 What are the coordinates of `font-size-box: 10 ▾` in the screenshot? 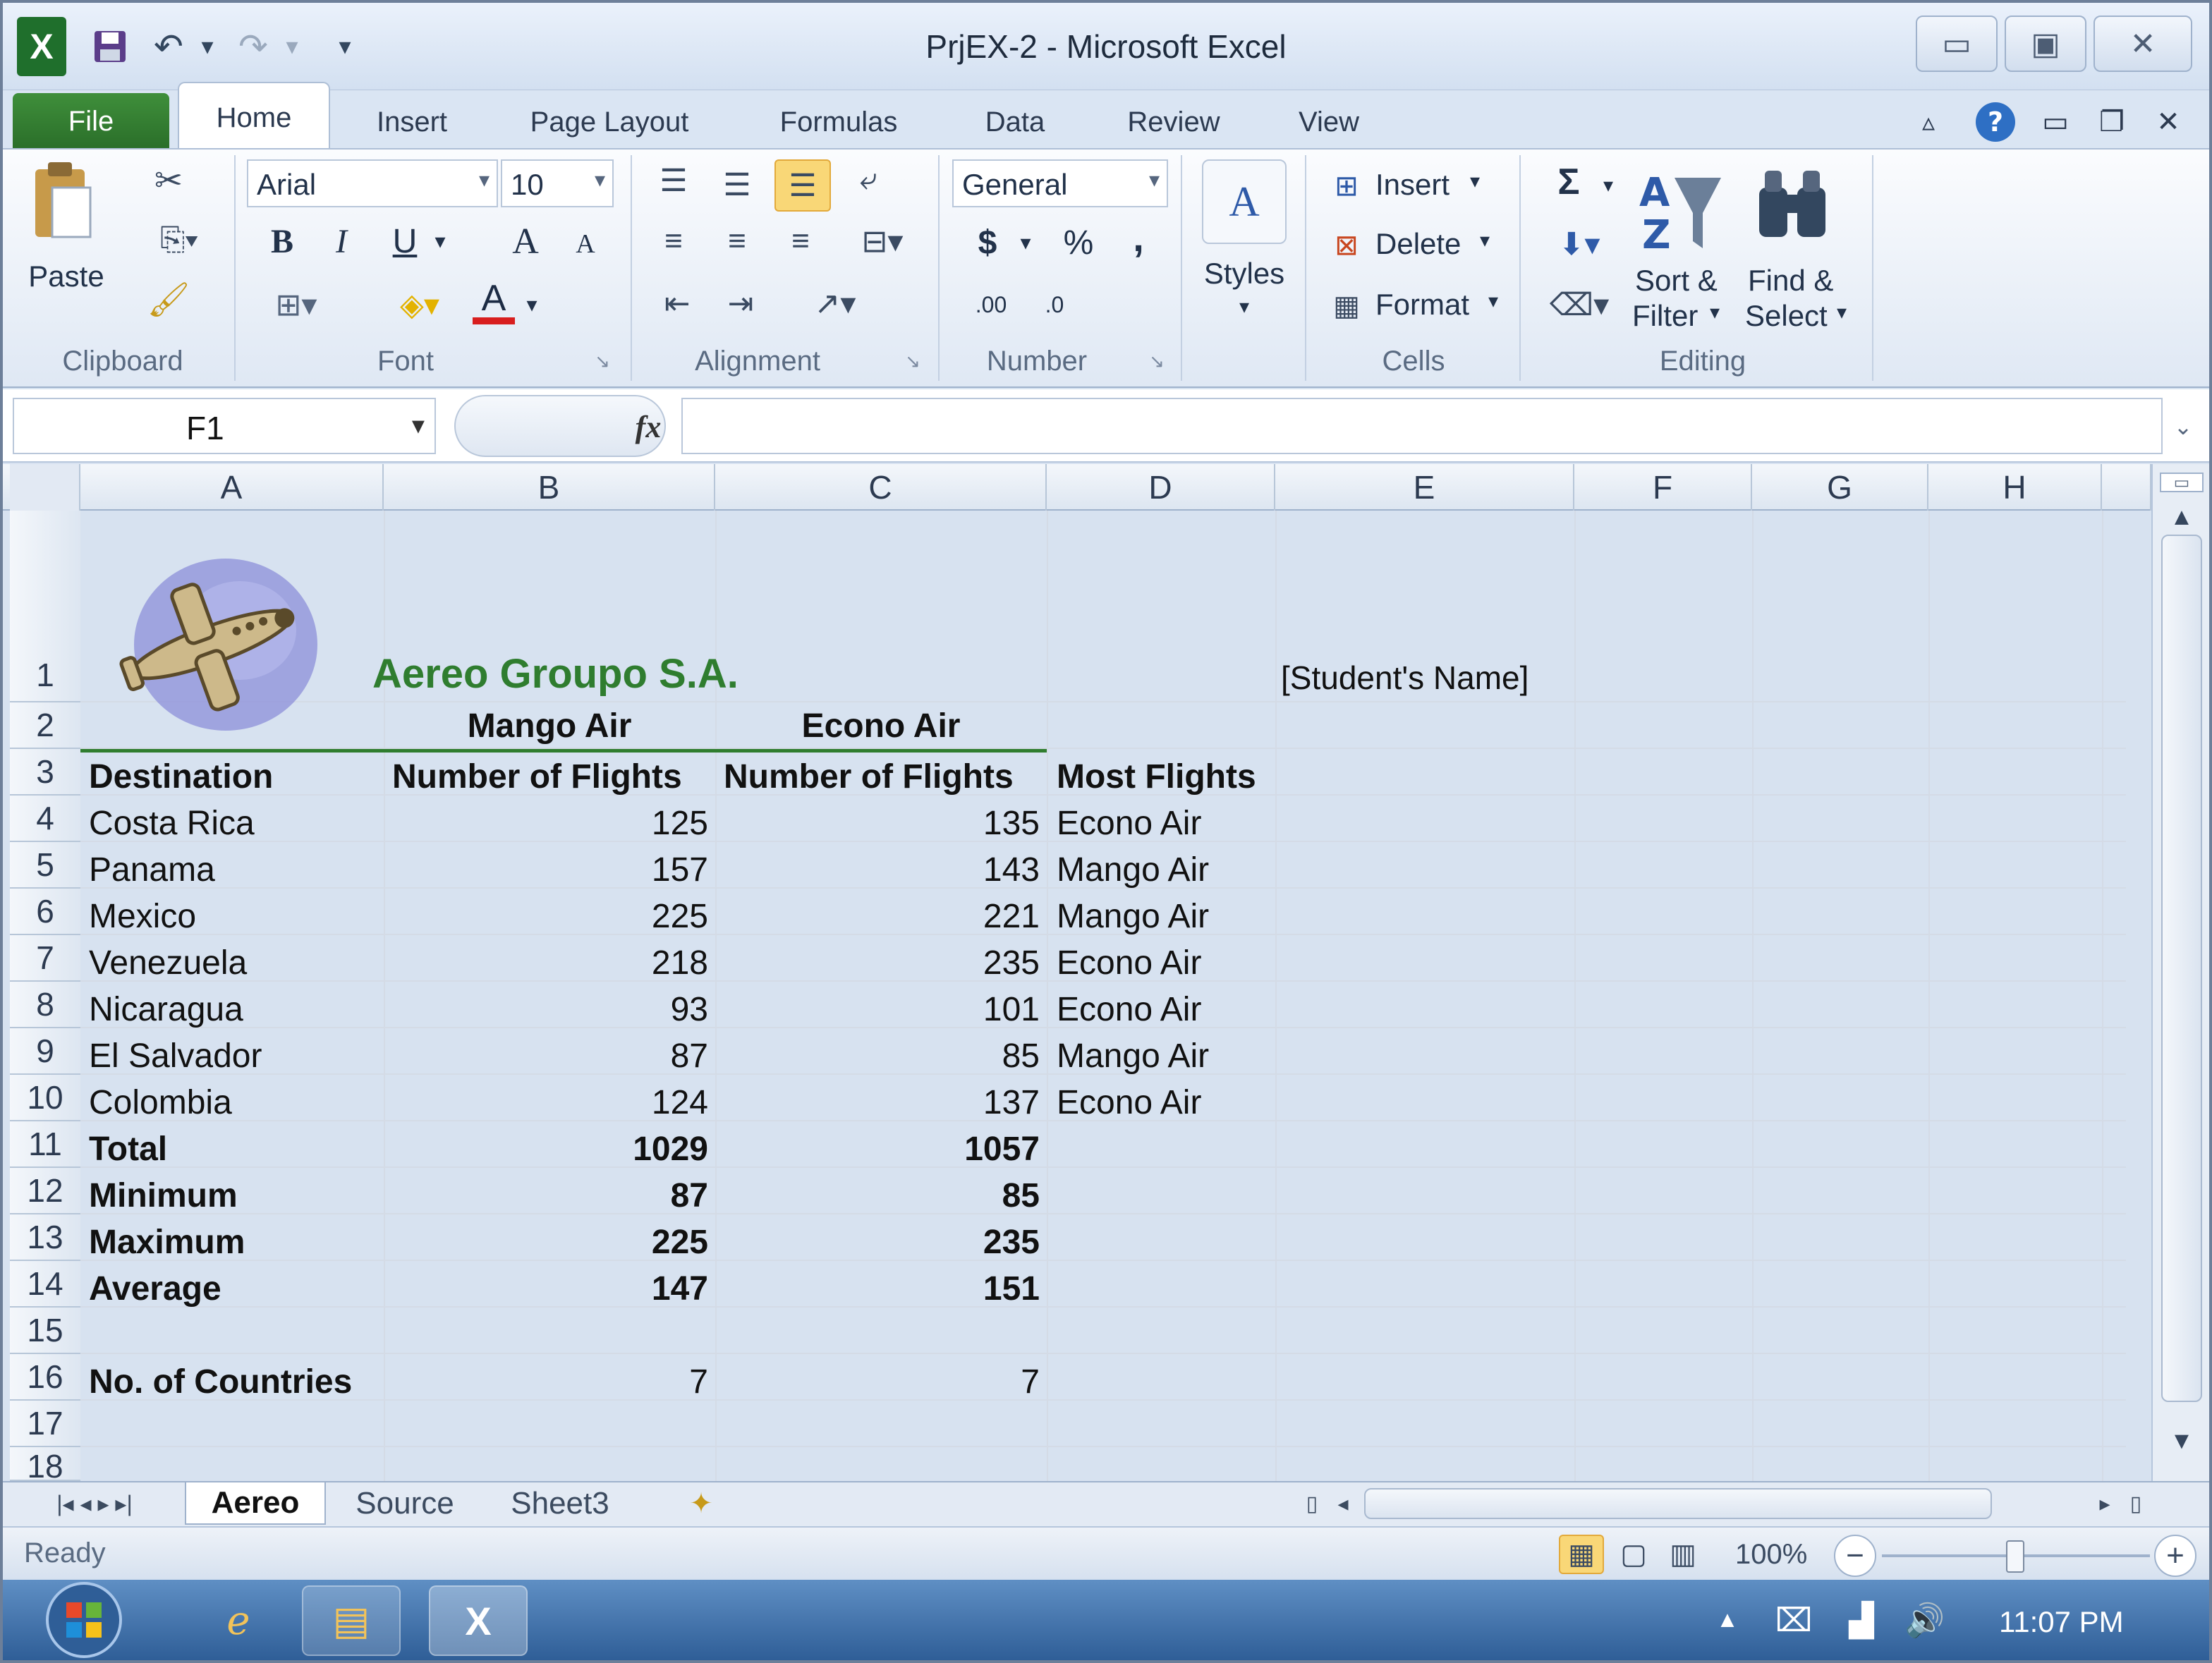 It's located at (557, 183).